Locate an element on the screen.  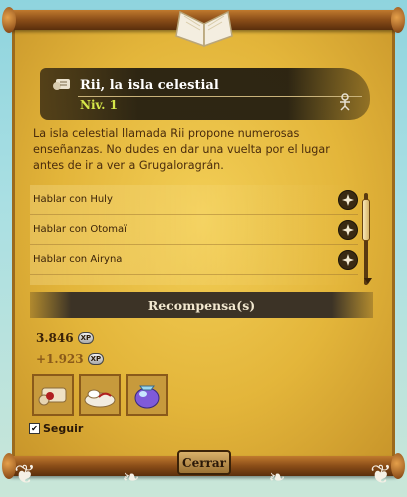
rod-cap-left is located at coordinates (9, 20).